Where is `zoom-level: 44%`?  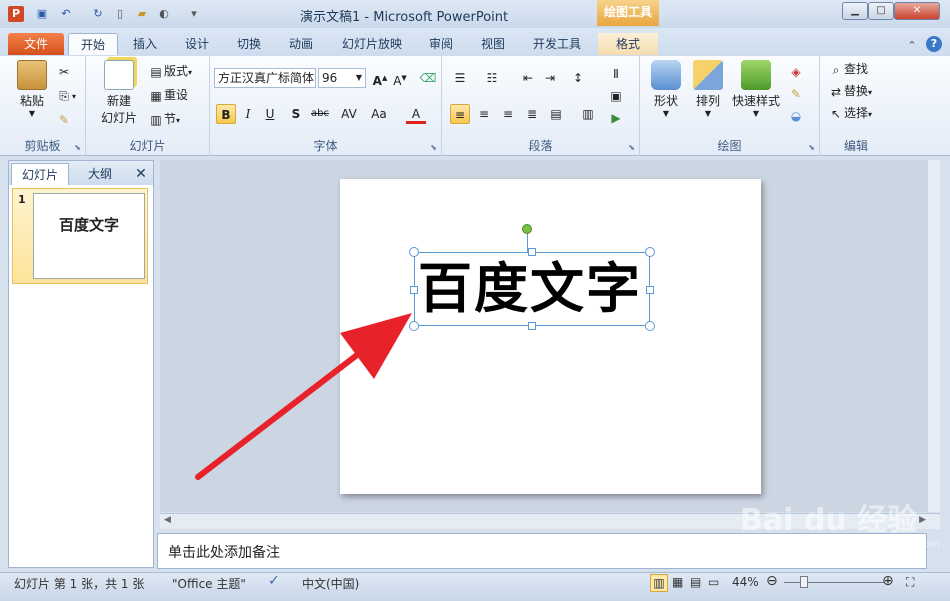 zoom-level: 44% is located at coordinates (745, 582).